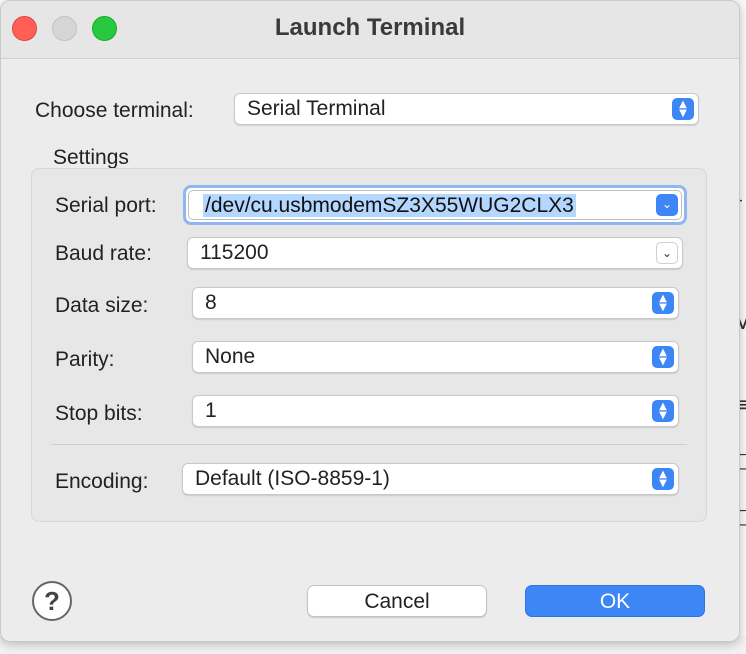  What do you see at coordinates (234, 252) in the screenshot?
I see `baud-rate-value: 115200` at bounding box center [234, 252].